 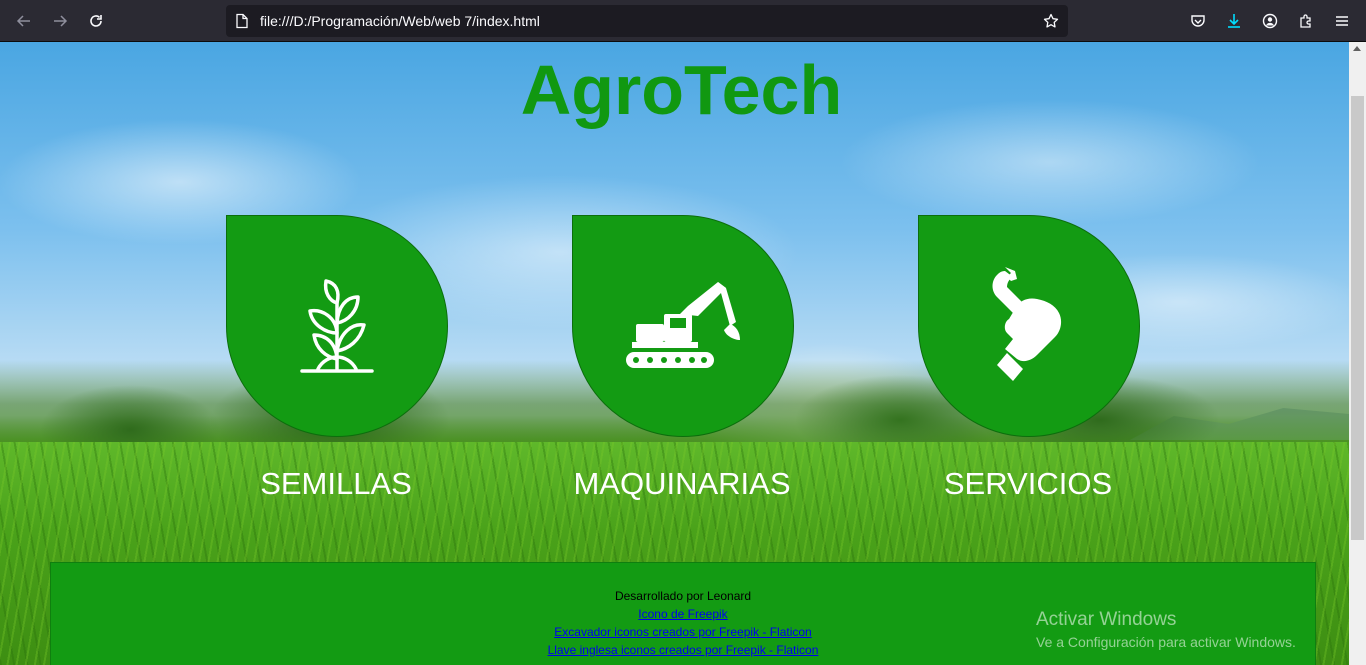 I want to click on activation-title: Activar Windows, so click(x=1106, y=619).